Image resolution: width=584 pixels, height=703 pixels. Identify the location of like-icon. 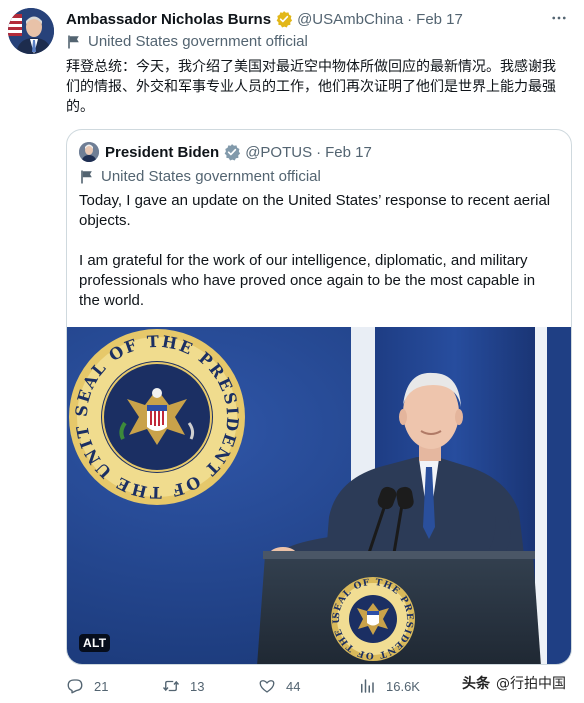
(267, 686).